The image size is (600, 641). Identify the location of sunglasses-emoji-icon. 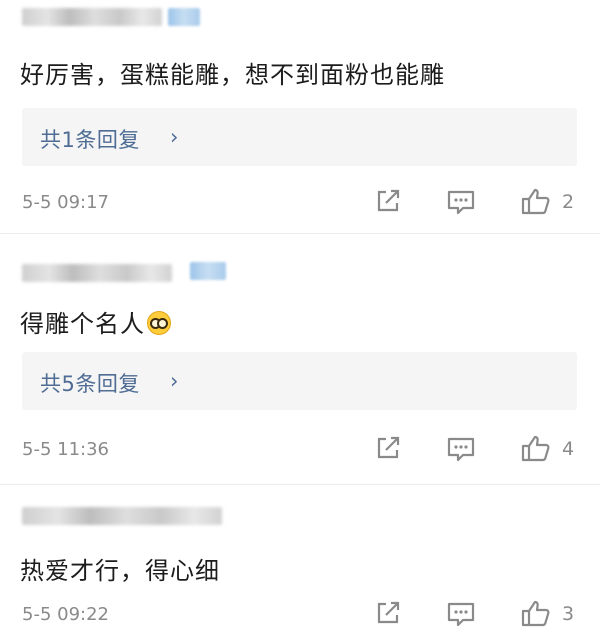
(159, 323).